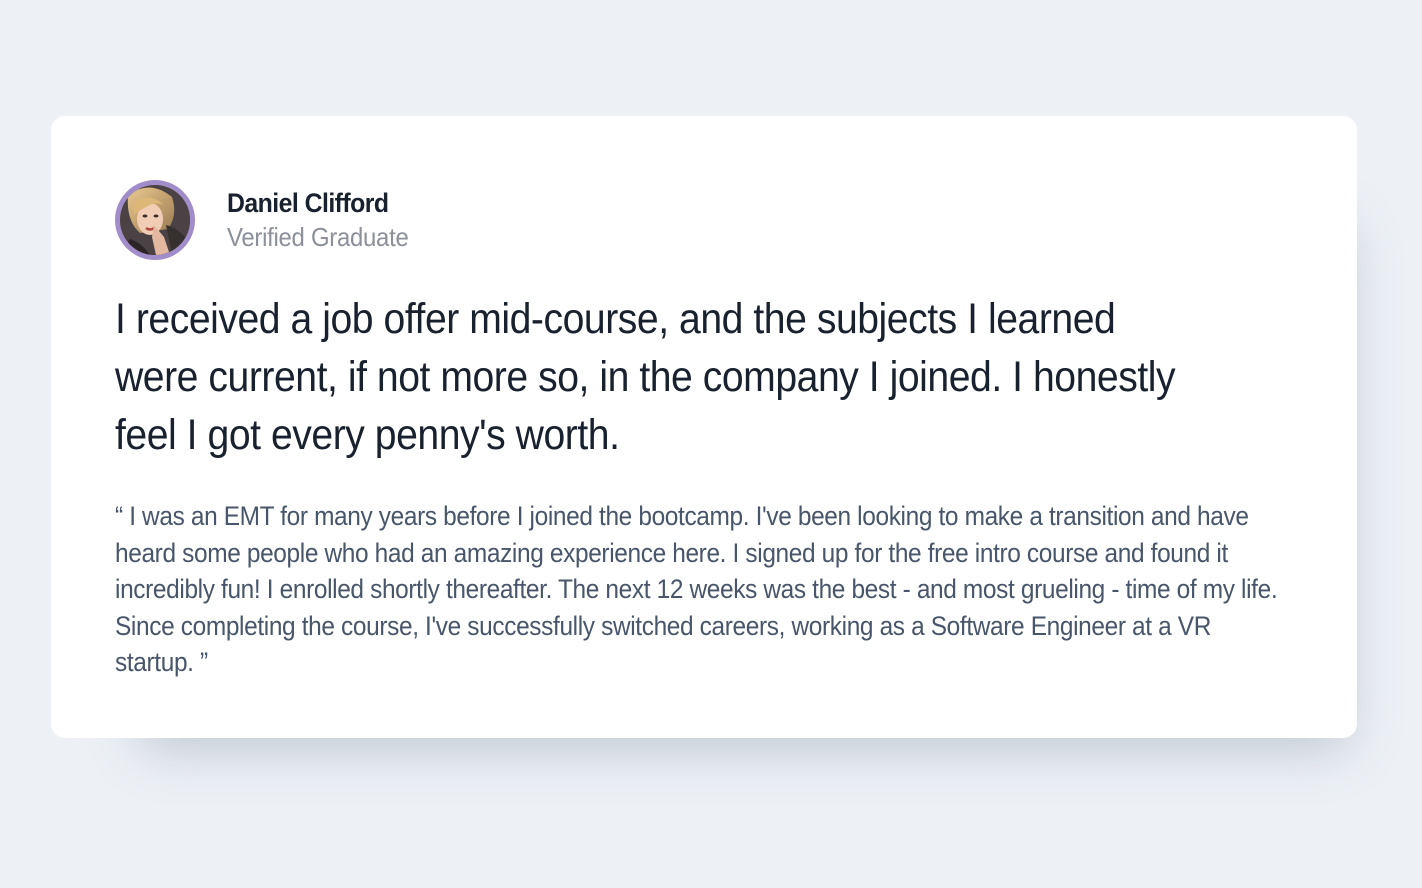  I want to click on testimonial-header: Daniel Clifford Verified Graduate, so click(704, 220).